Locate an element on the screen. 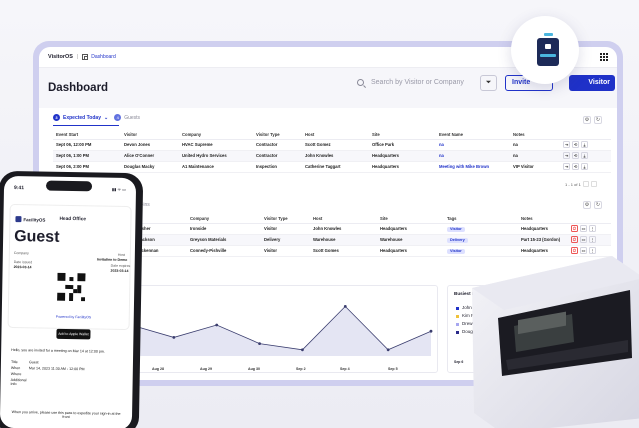 Image resolution: width=639 pixels, height=428 pixels. x-tick-label: Aug 30 is located at coordinates (254, 369).